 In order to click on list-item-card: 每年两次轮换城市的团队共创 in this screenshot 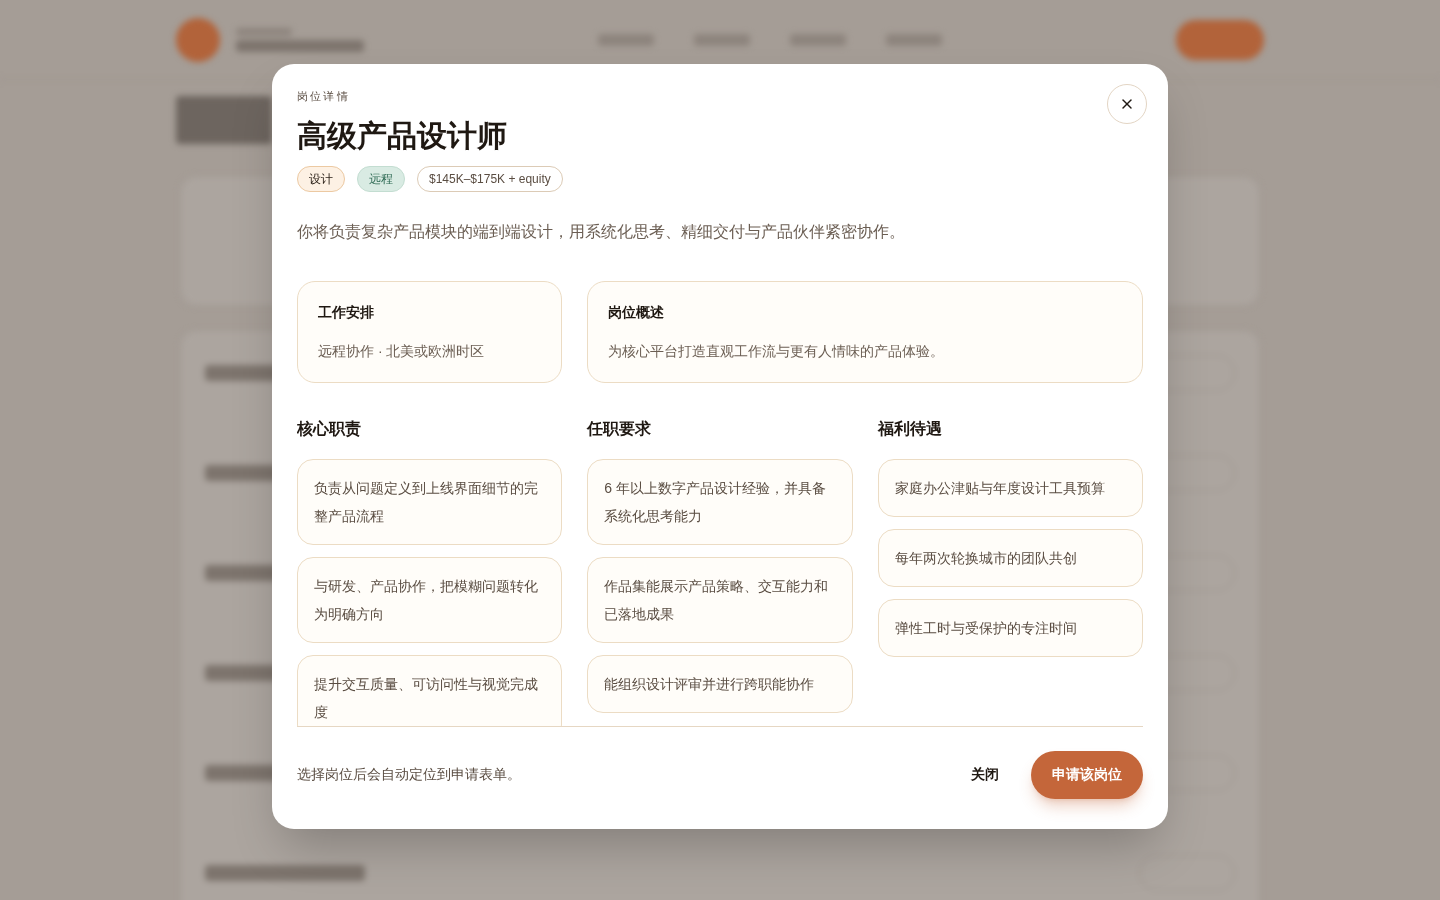, I will do `click(1010, 558)`.